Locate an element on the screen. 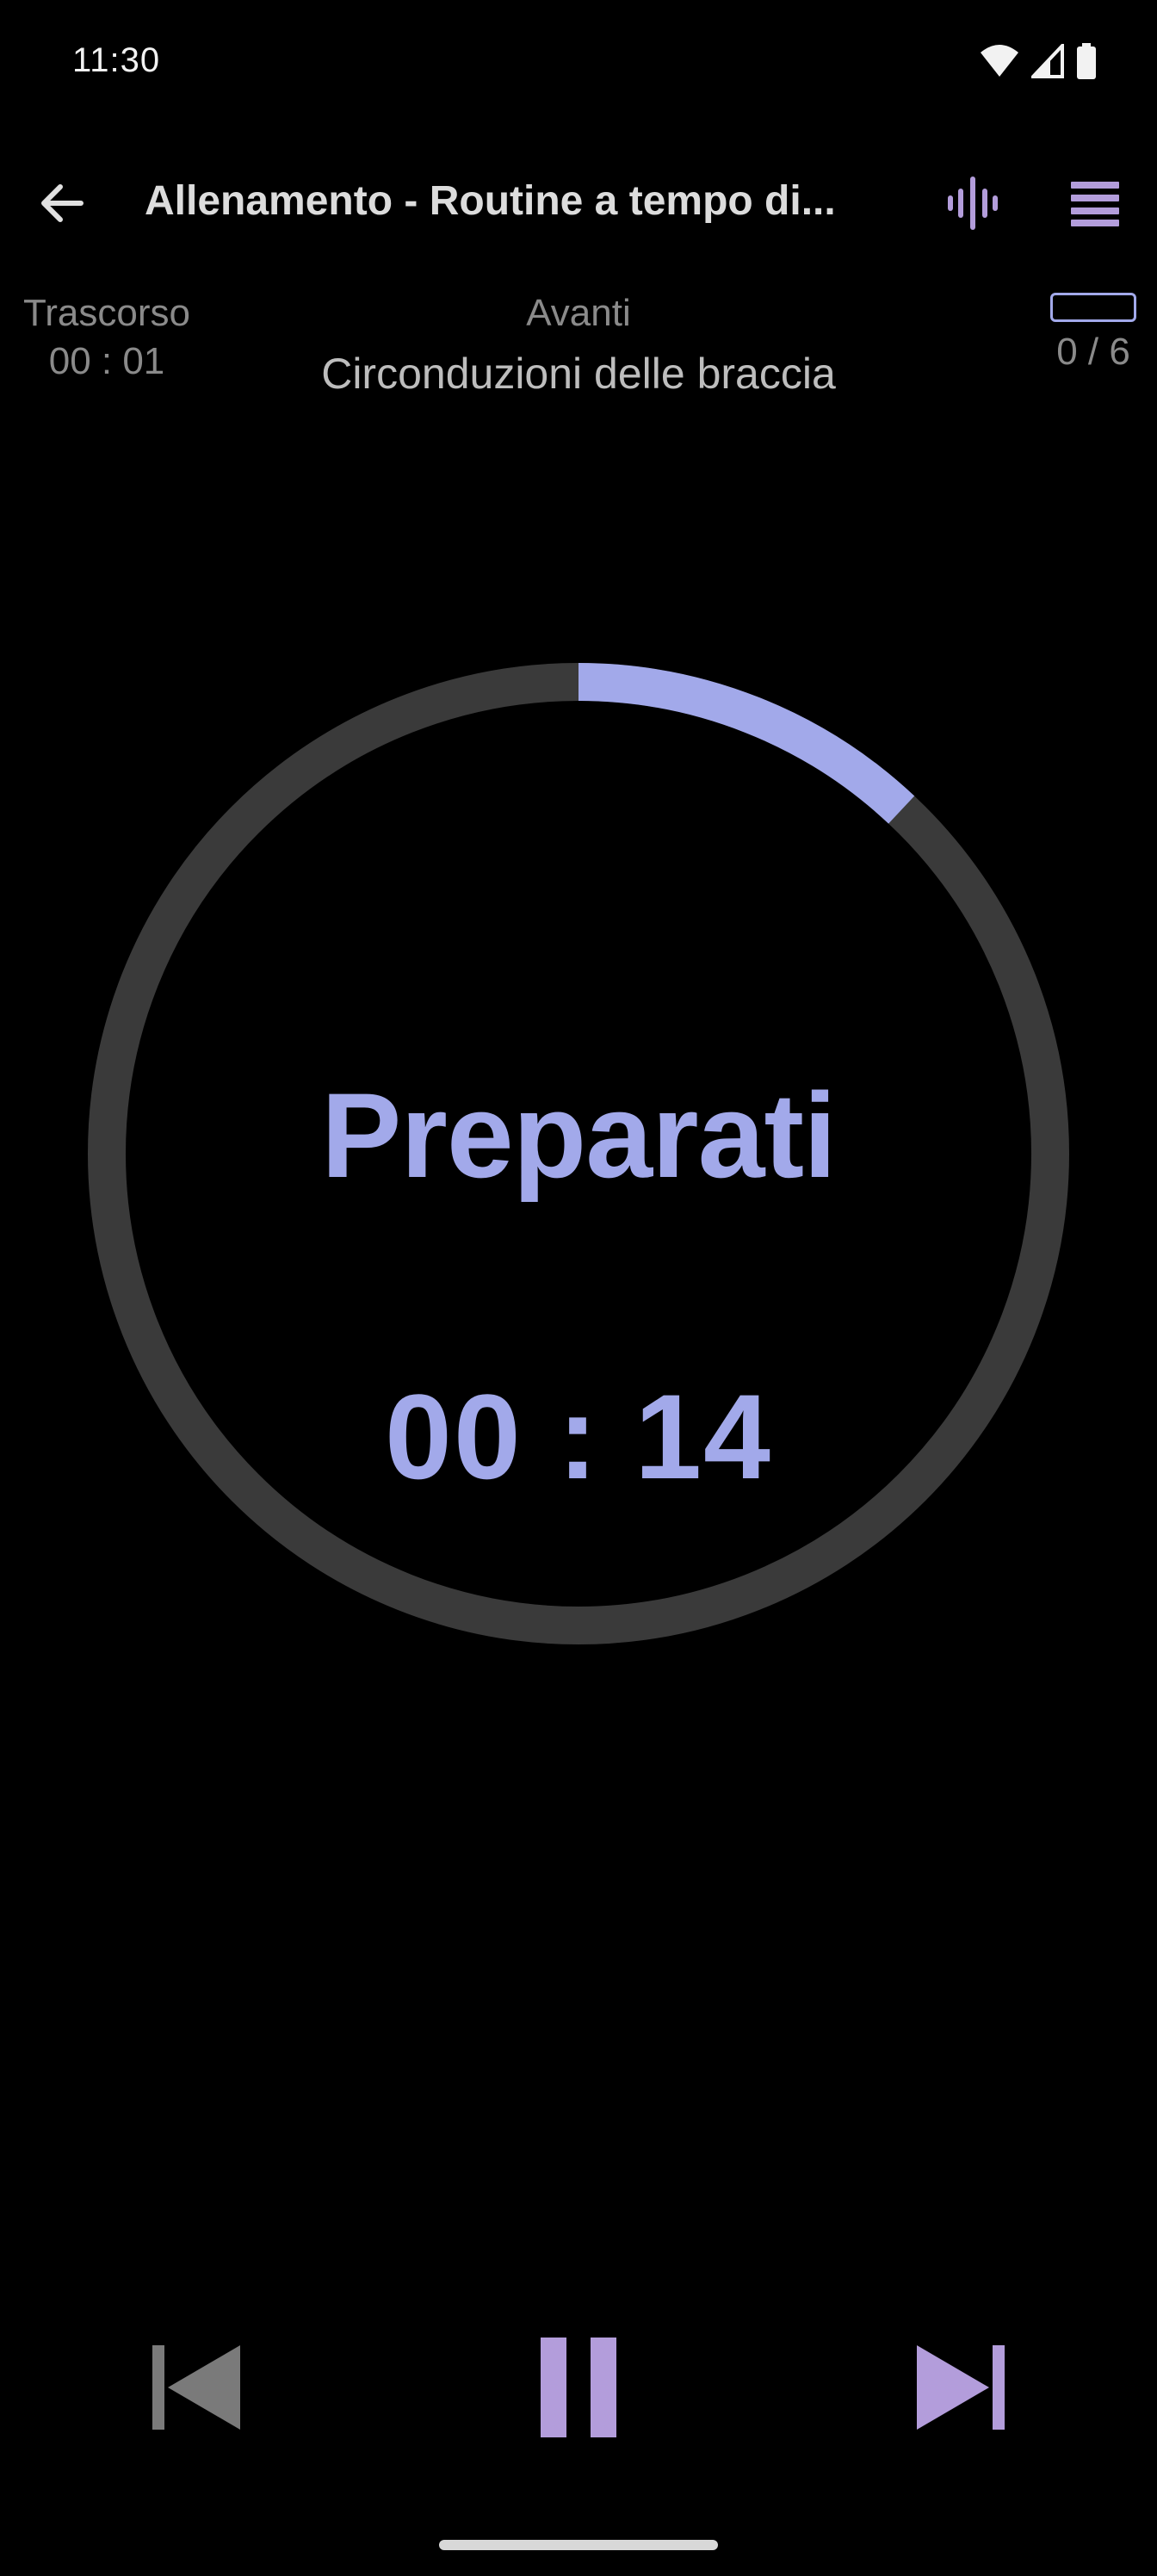 This screenshot has width=1157, height=2576. pause-icon is located at coordinates (579, 2389).